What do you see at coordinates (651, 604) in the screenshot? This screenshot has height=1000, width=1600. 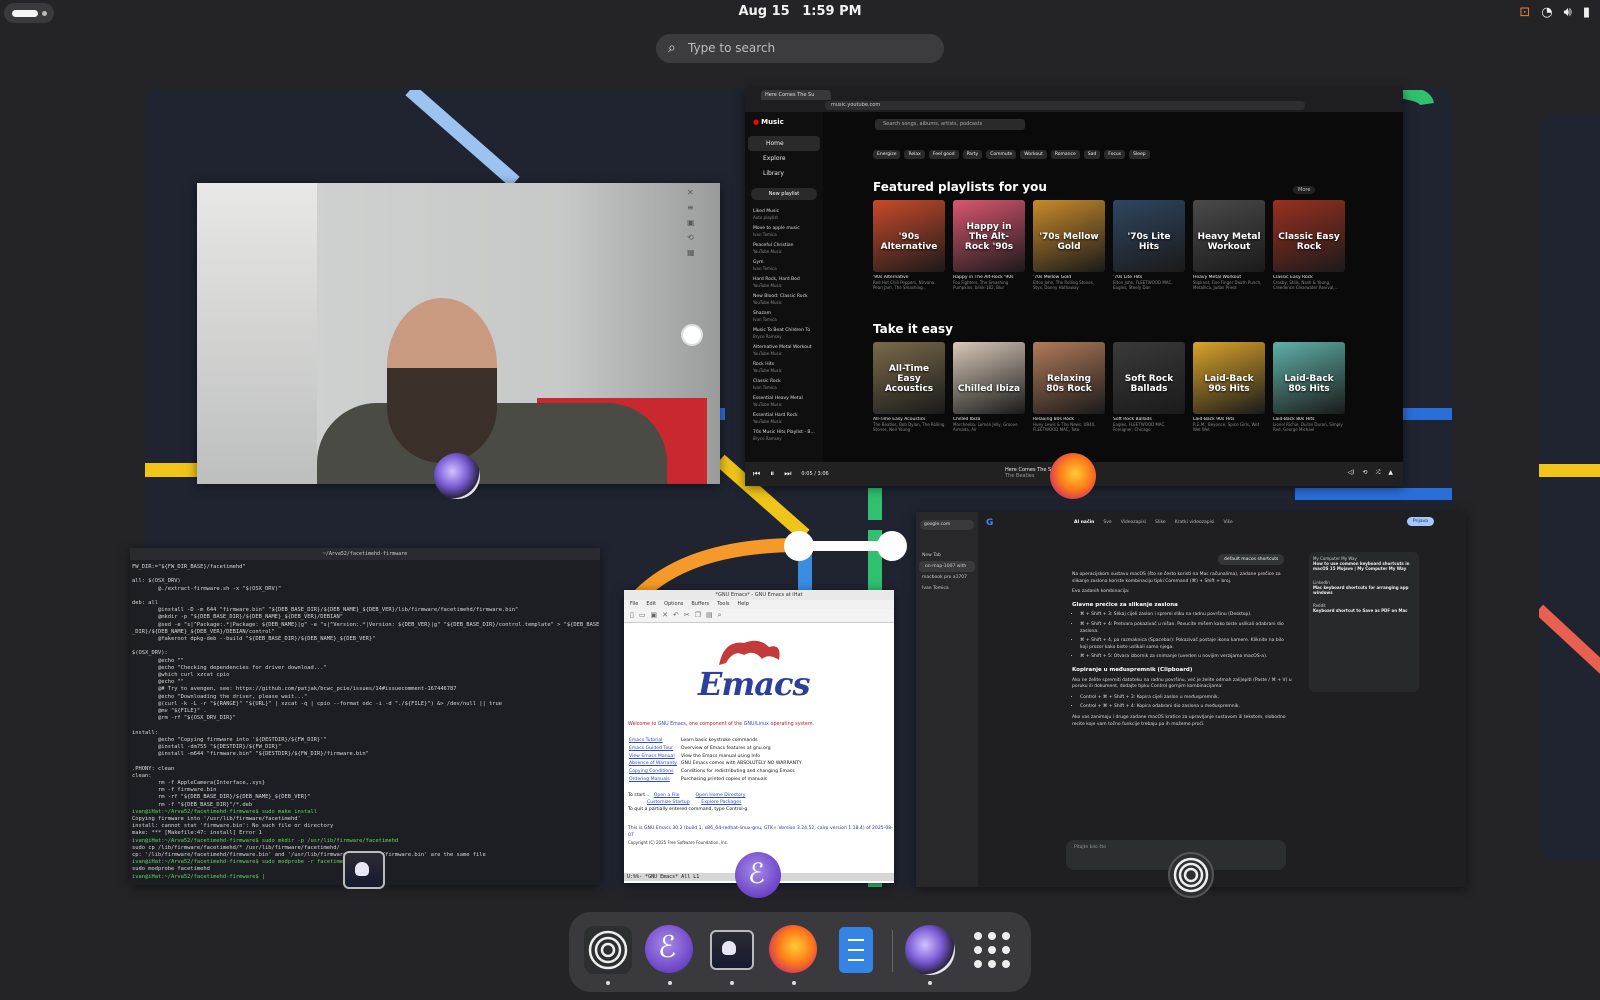 I see `emacs-menu-item: Edit` at bounding box center [651, 604].